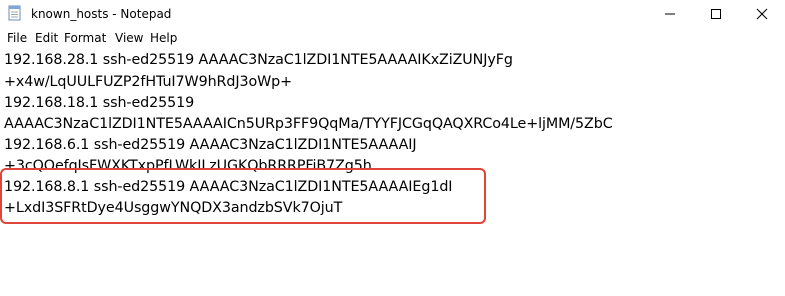  Describe the element at coordinates (101, 14) in the screenshot. I see `window-title: known_hosts - Notepad` at that location.